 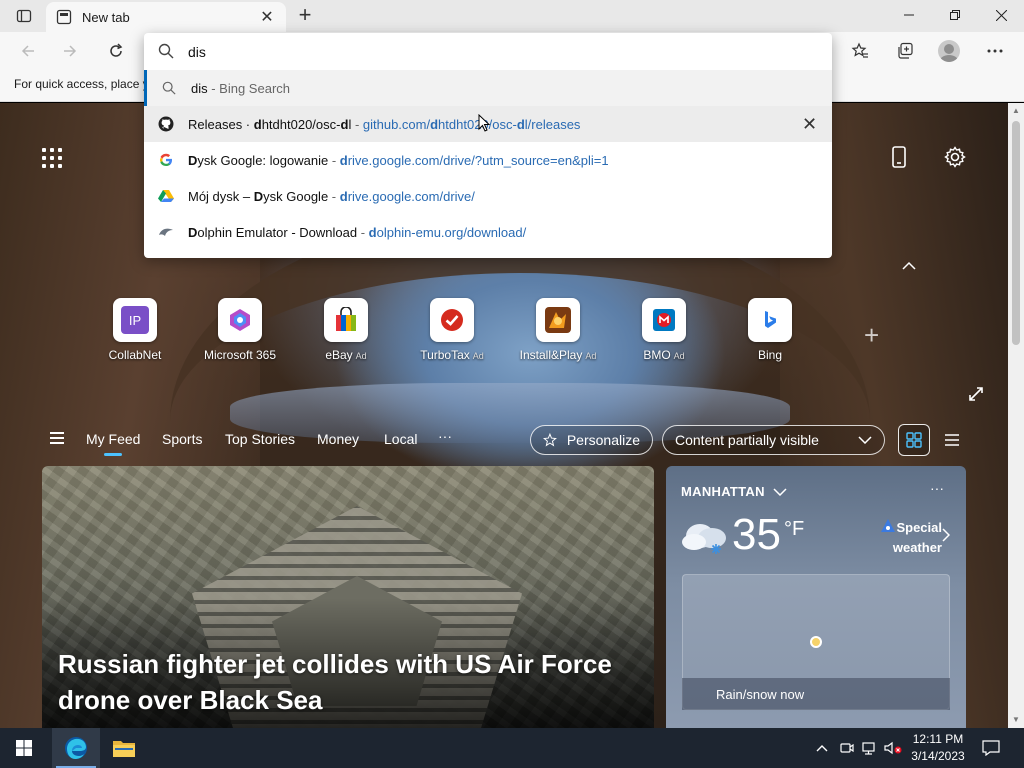 I want to click on minimize-button, so click(x=909, y=15).